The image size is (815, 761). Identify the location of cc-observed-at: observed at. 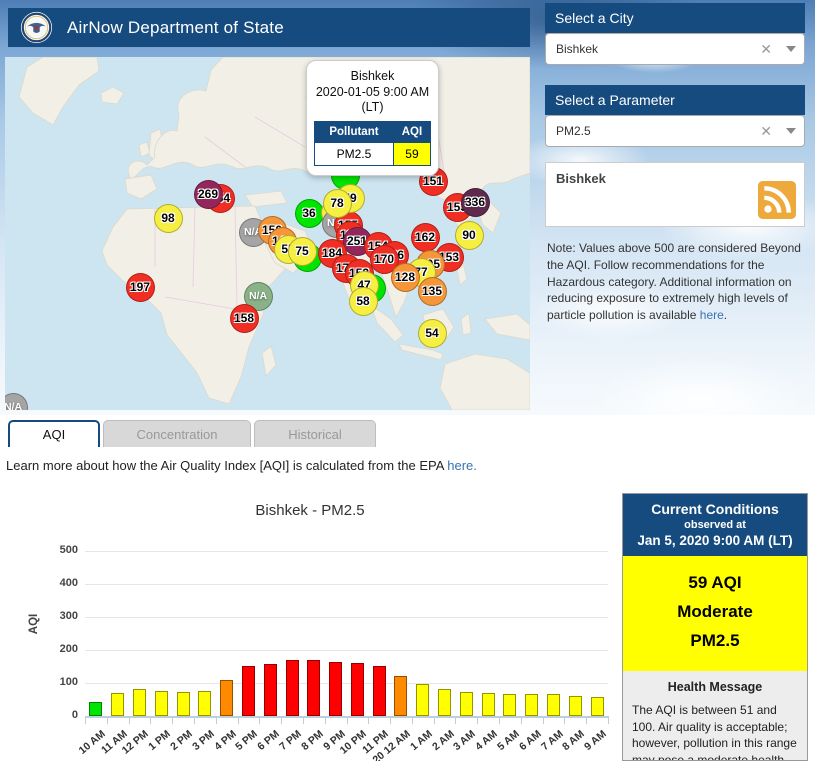
(715, 525).